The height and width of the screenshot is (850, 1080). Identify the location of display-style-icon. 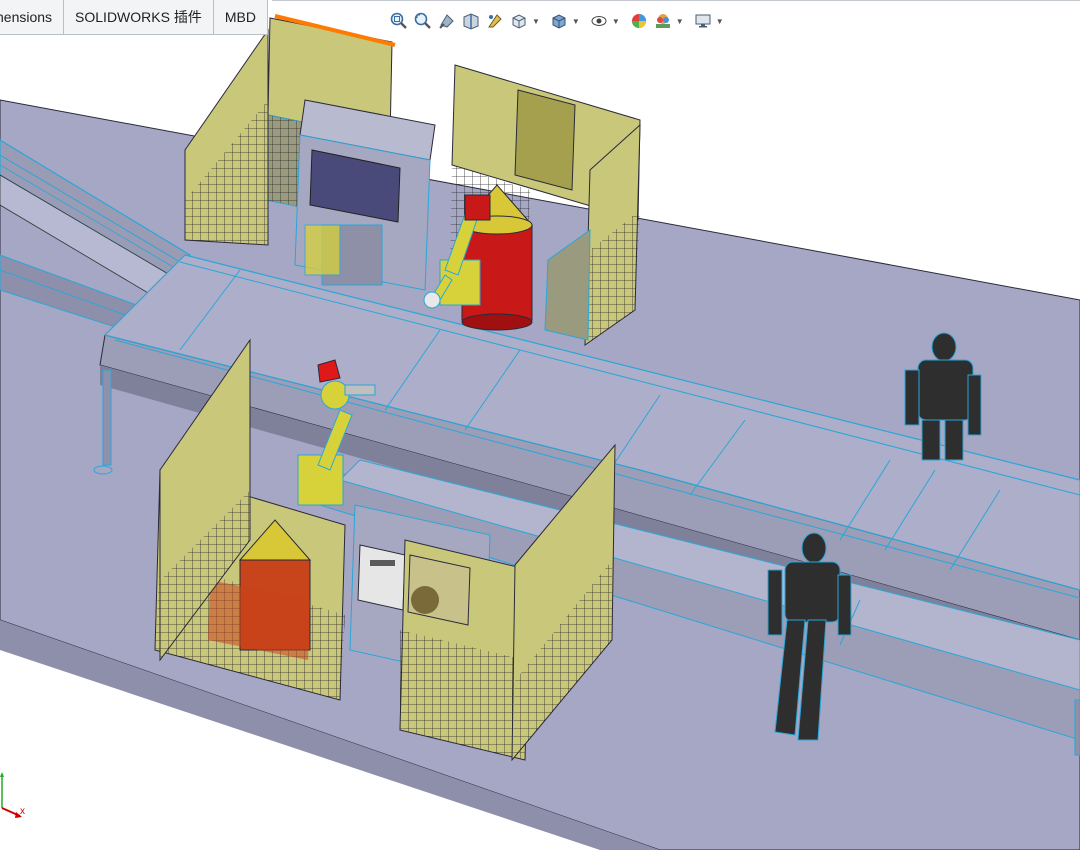
(559, 21).